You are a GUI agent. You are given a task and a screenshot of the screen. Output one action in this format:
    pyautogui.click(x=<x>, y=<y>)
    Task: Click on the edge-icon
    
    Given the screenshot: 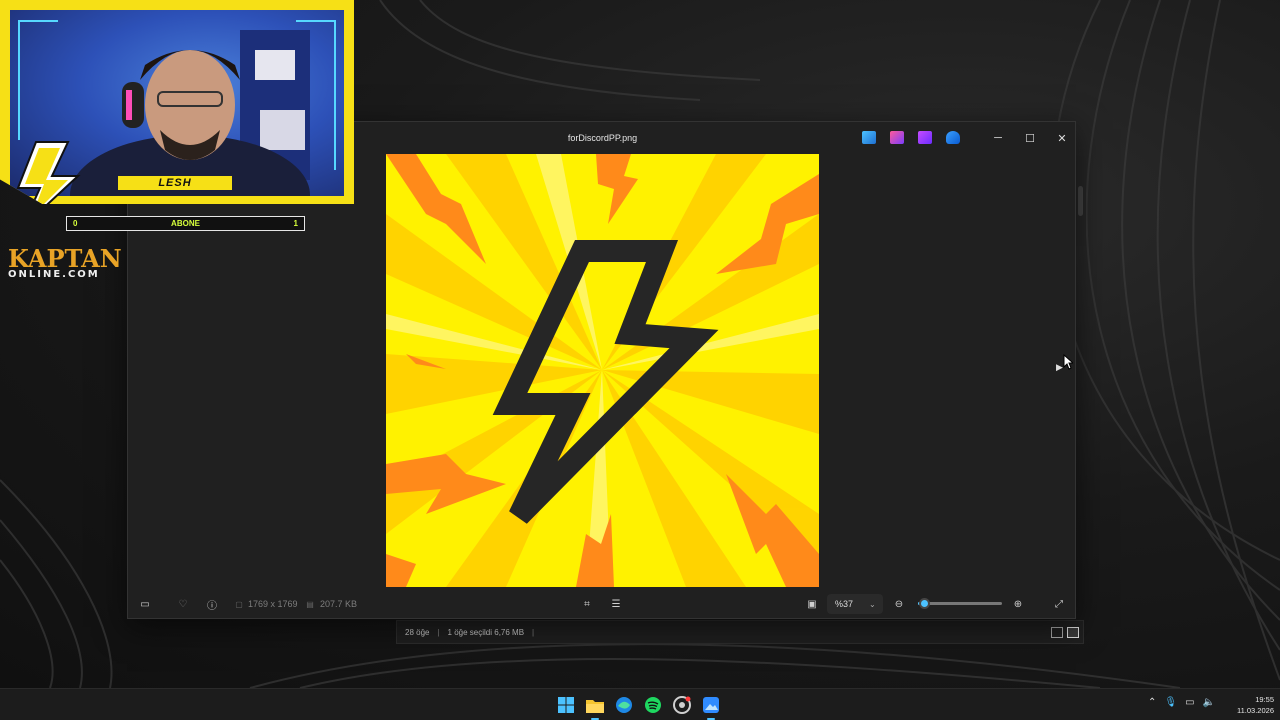 What is the action you would take?
    pyautogui.click(x=624, y=705)
    